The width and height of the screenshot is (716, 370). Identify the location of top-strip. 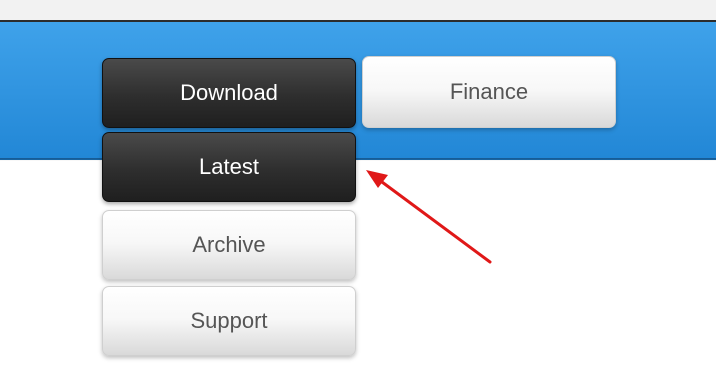
(358, 11).